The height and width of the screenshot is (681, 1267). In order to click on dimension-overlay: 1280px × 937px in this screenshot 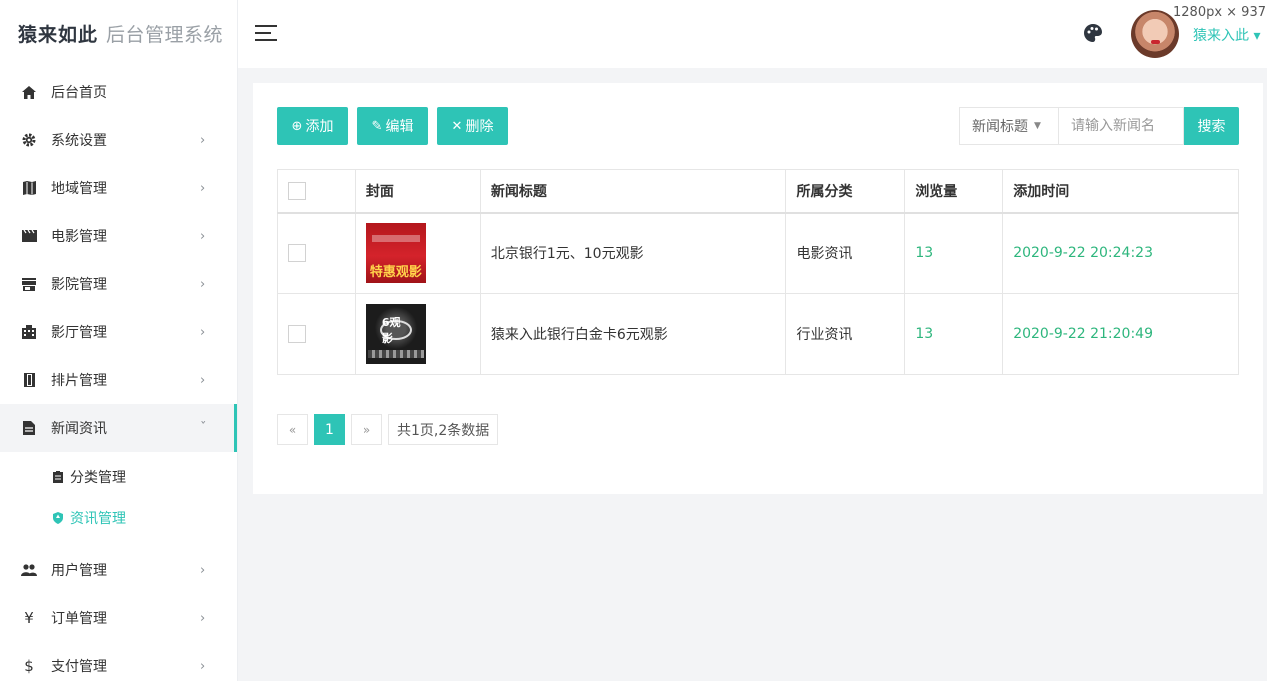, I will do `click(1220, 12)`.